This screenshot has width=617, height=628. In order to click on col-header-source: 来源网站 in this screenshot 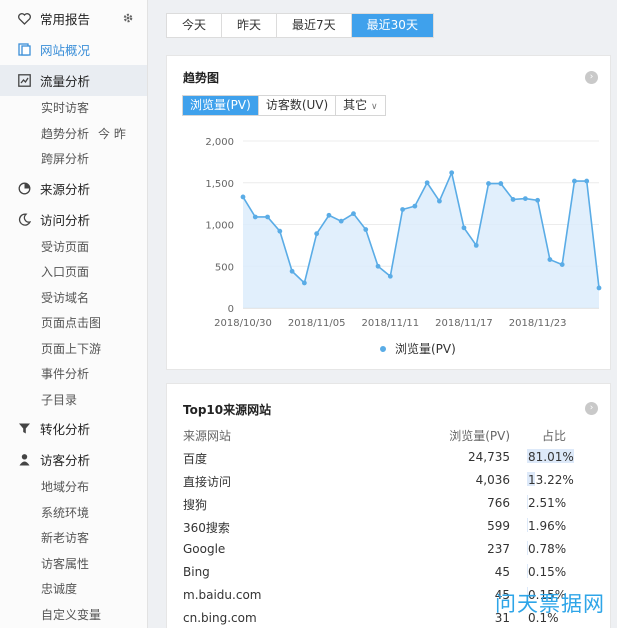, I will do `click(207, 435)`.